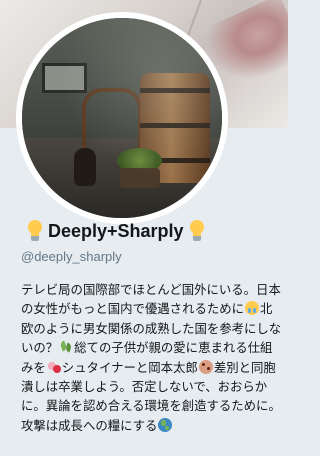 Image resolution: width=320 pixels, height=456 pixels. Describe the element at coordinates (71, 256) in the screenshot. I see `user-handle: @deeply_sharply` at that location.